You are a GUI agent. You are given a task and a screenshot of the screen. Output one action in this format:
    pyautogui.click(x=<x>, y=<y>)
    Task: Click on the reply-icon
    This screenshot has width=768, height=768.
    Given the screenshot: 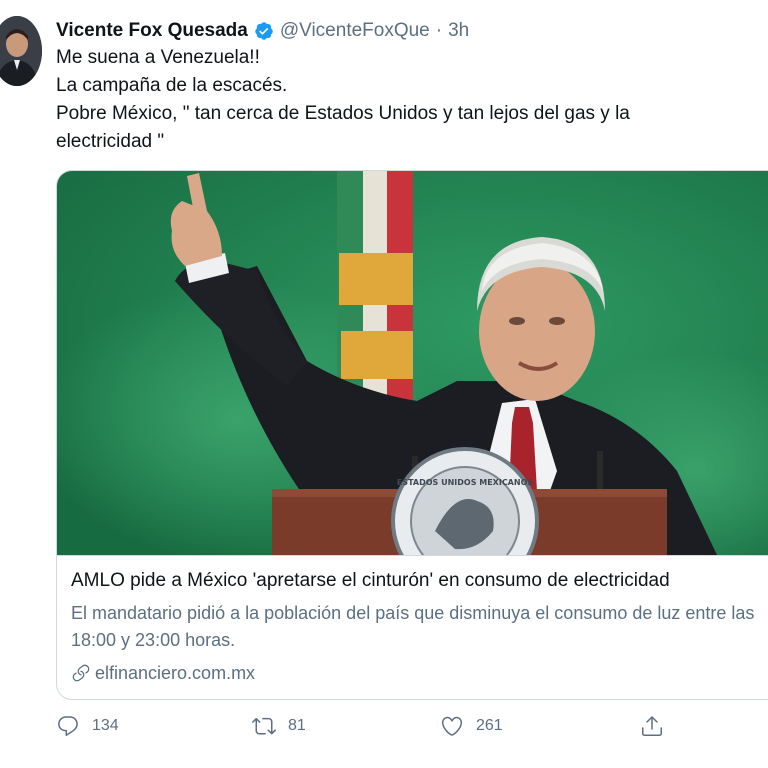 What is the action you would take?
    pyautogui.click(x=68, y=726)
    